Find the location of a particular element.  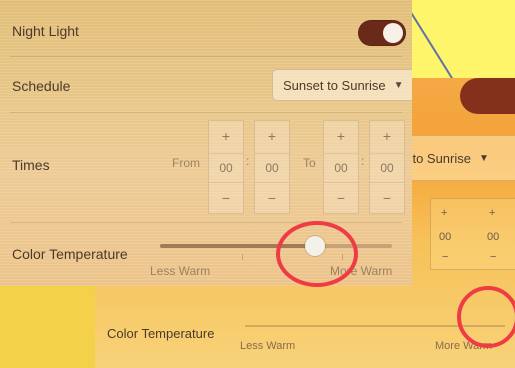

from-hours-stepper: + 00 − is located at coordinates (226, 167).